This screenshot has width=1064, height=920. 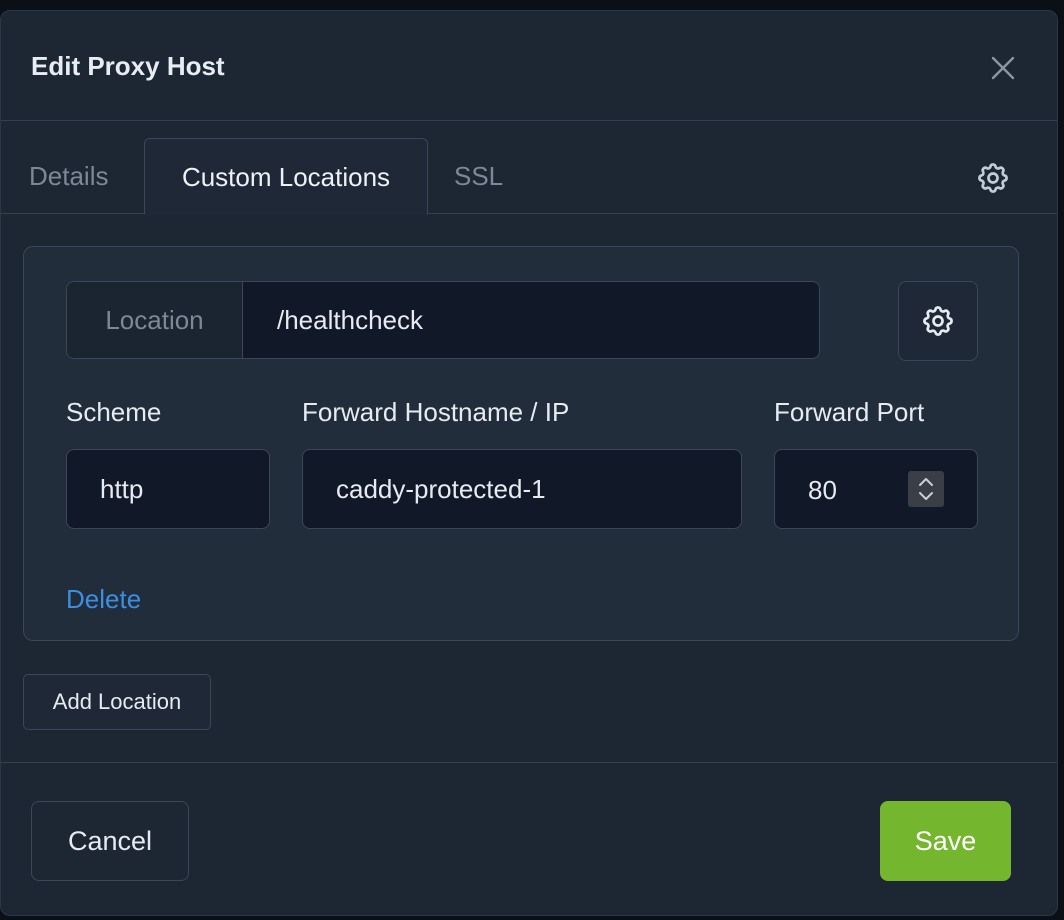 I want to click on forward-port-input: 80, so click(x=876, y=489).